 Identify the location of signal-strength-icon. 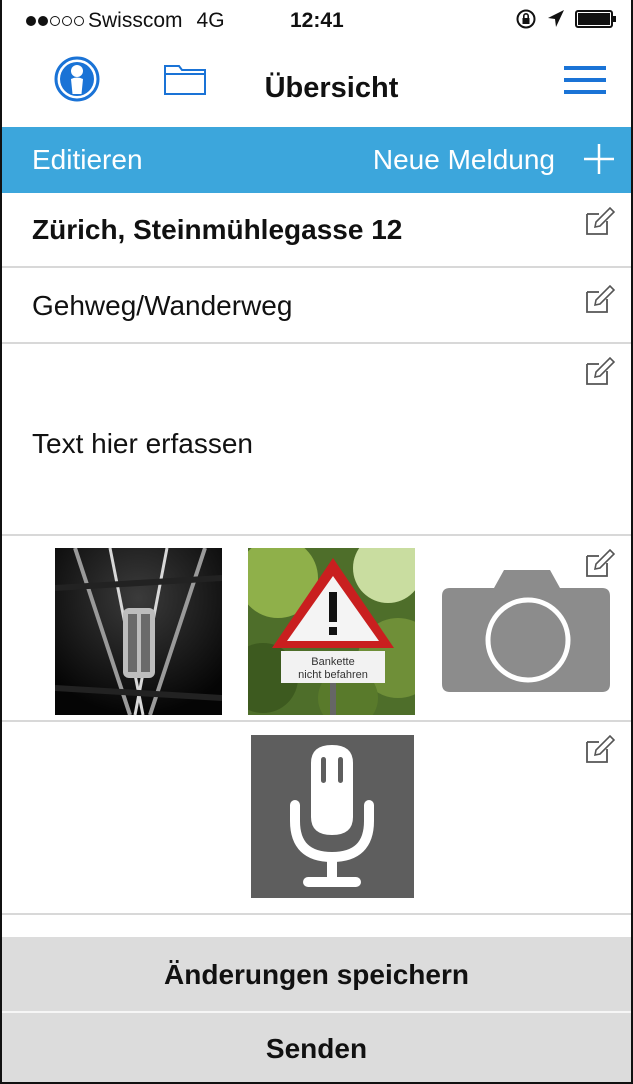
(55, 21).